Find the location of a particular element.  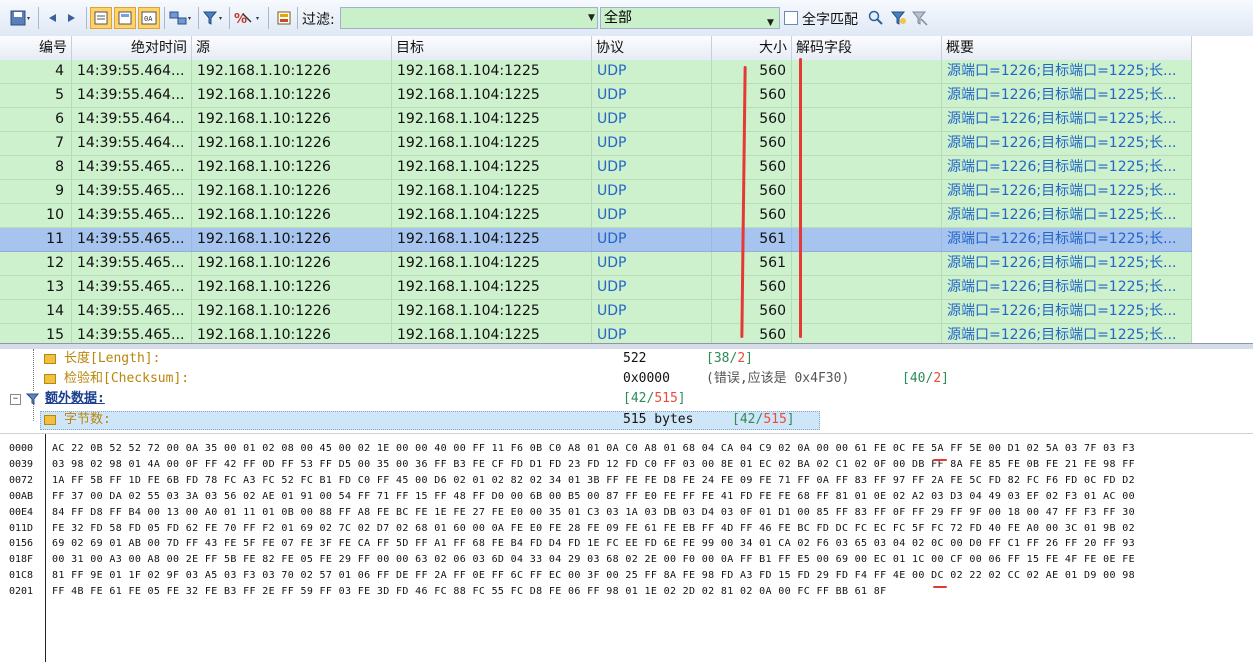

field-label: 检验和[Checksum]: is located at coordinates (127, 378).